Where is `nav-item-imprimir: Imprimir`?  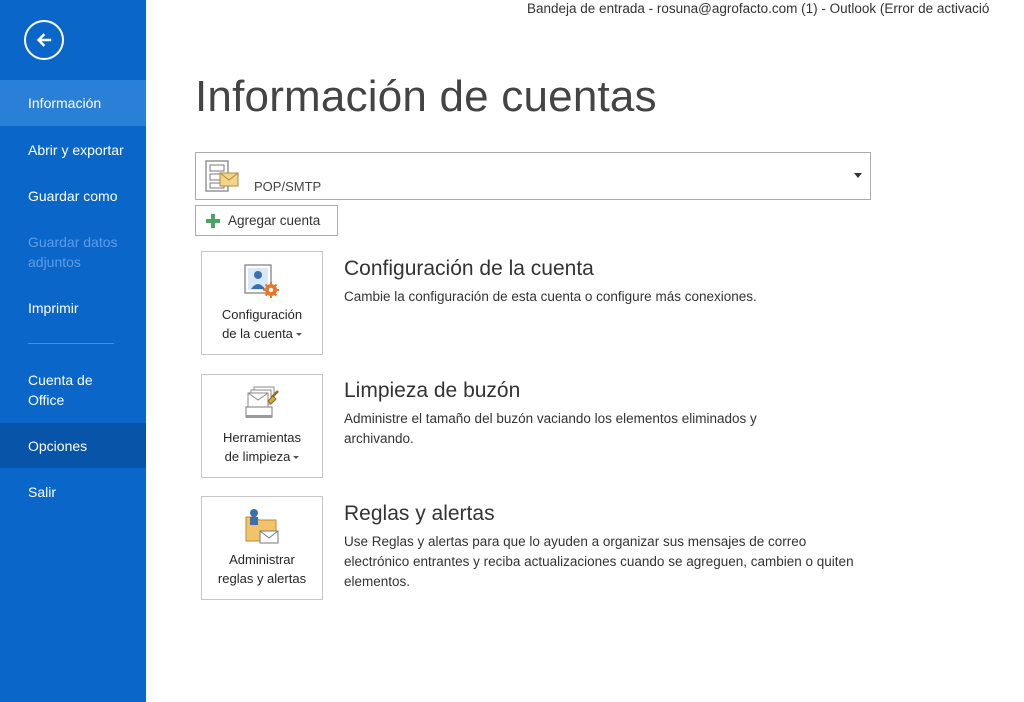
nav-item-imprimir: Imprimir is located at coordinates (73, 308).